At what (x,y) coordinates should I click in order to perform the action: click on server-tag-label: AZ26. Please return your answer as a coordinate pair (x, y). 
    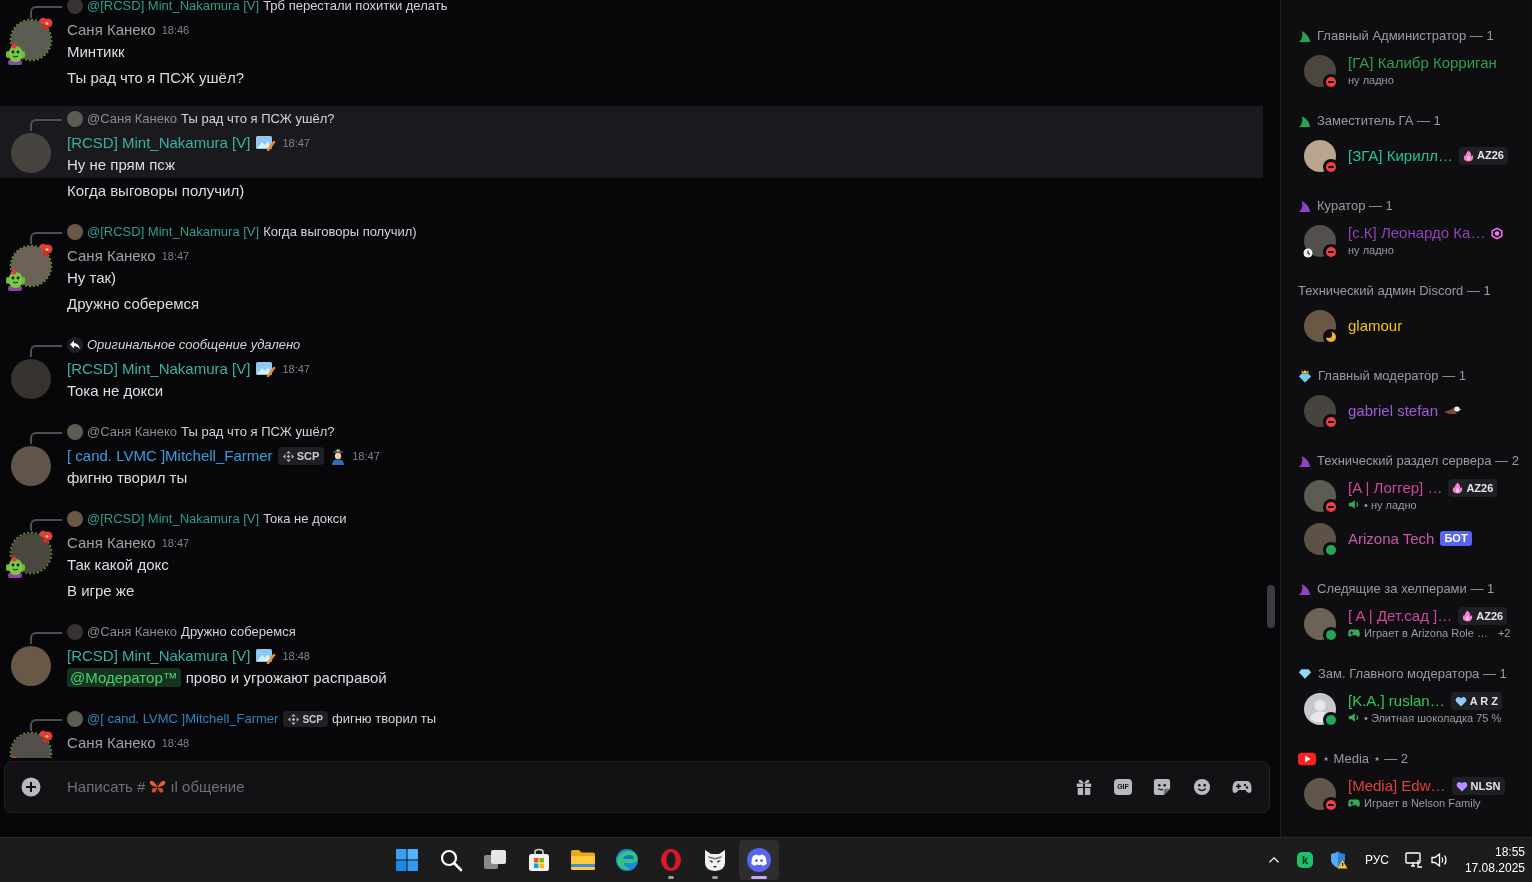
    Looking at the image, I should click on (1480, 488).